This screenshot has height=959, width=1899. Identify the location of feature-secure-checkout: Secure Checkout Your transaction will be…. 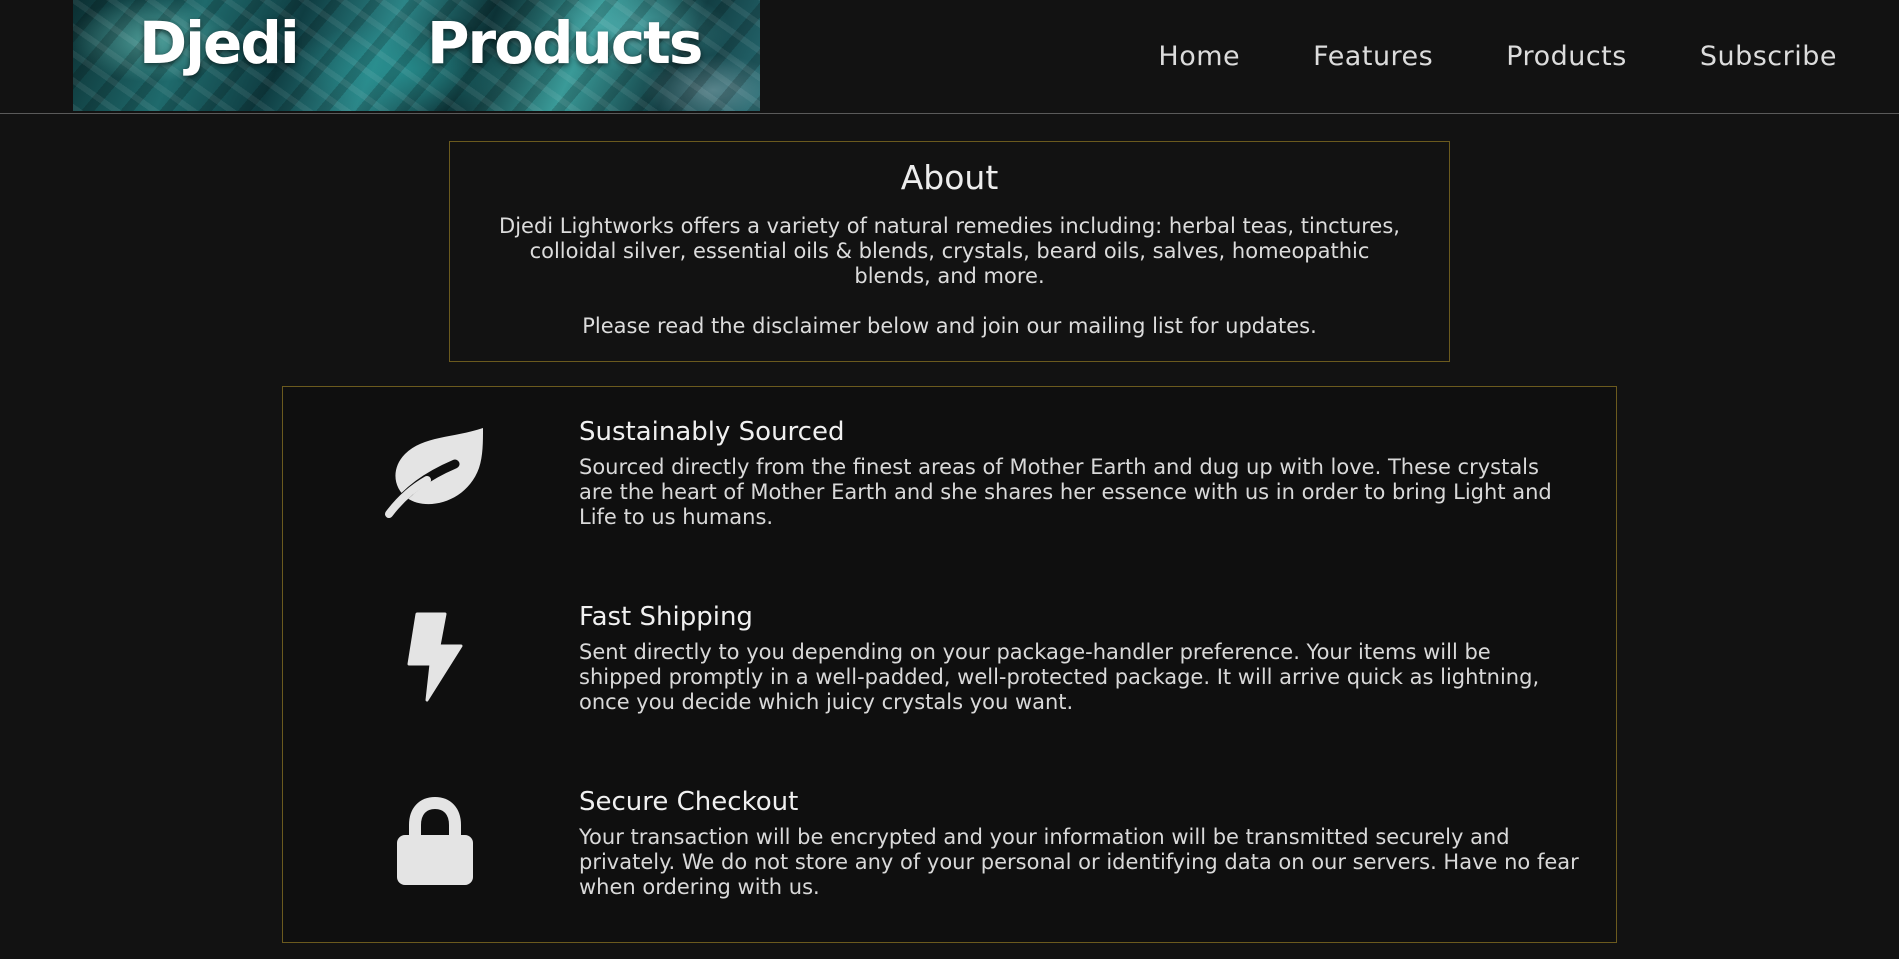
(949, 832).